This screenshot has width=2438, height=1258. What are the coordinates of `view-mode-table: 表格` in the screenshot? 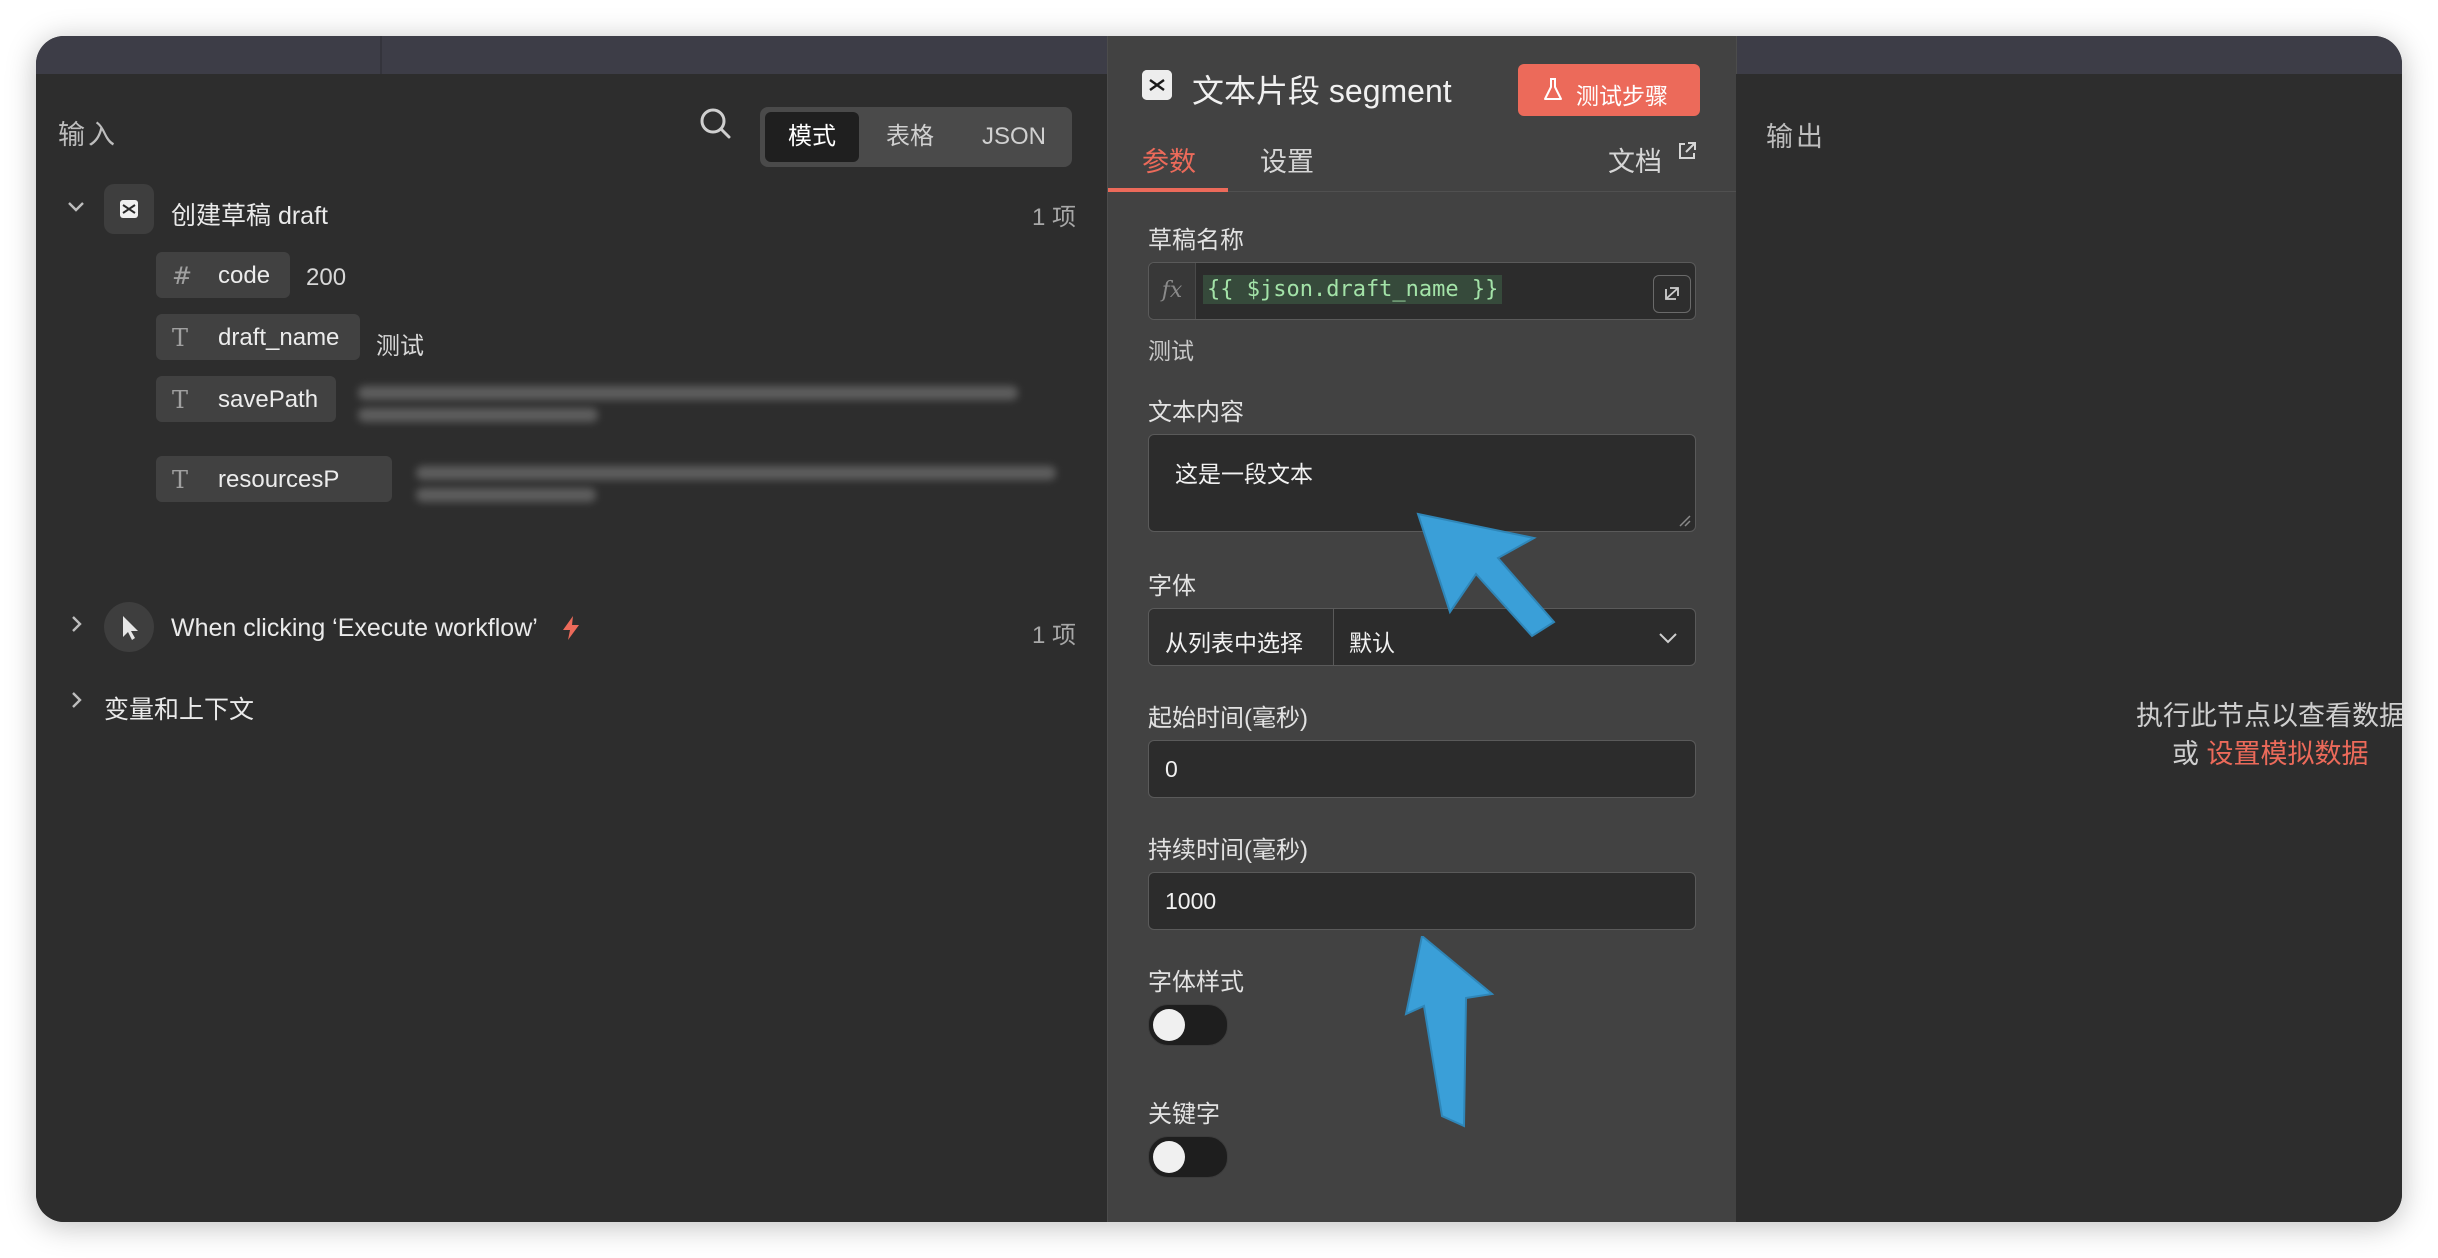 It's located at (910, 137).